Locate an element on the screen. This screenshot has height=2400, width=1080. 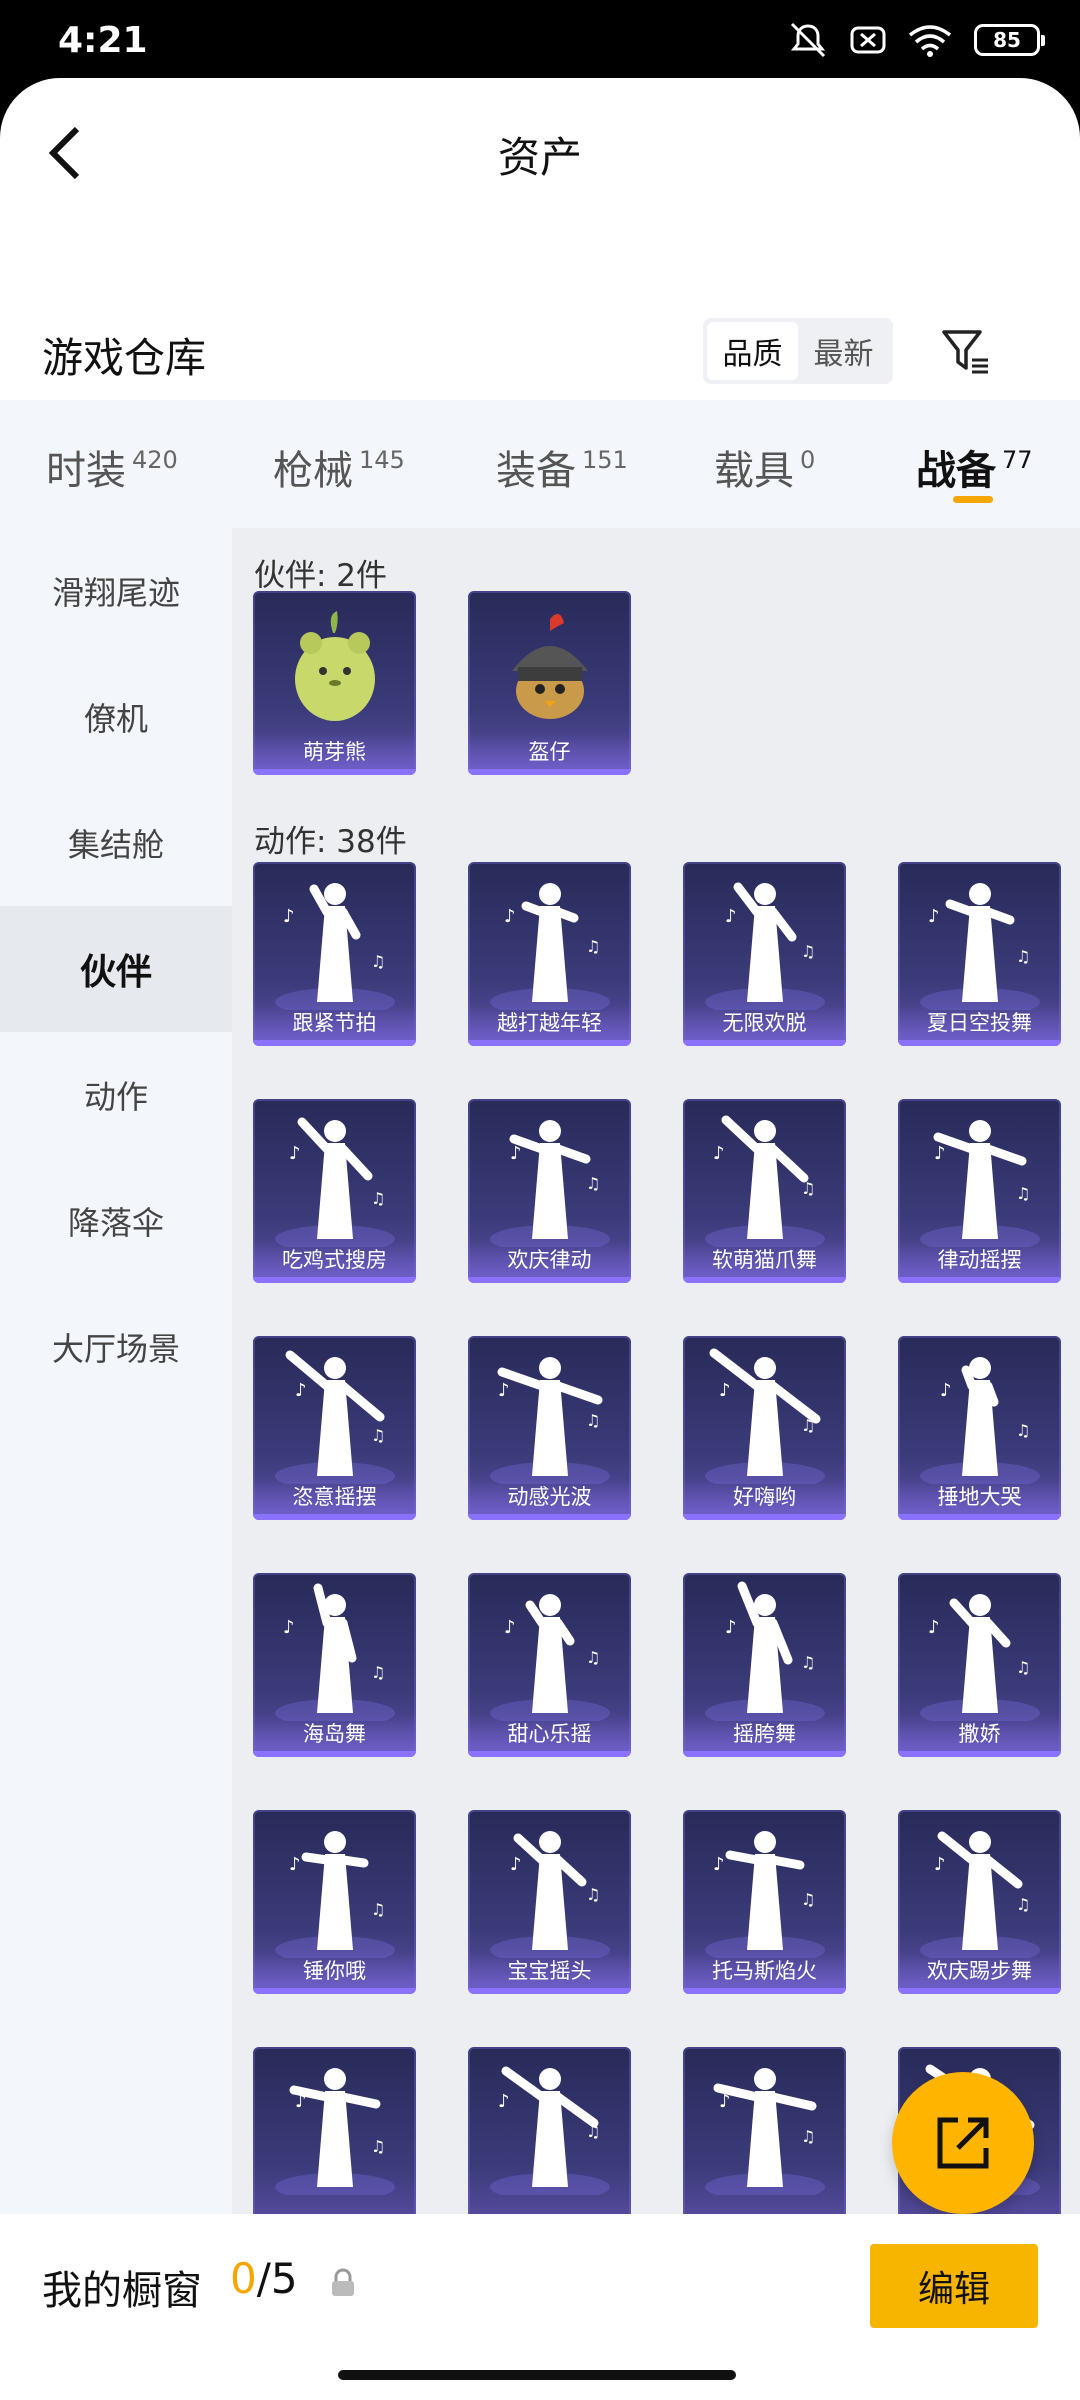
share-fab is located at coordinates (963, 2143).